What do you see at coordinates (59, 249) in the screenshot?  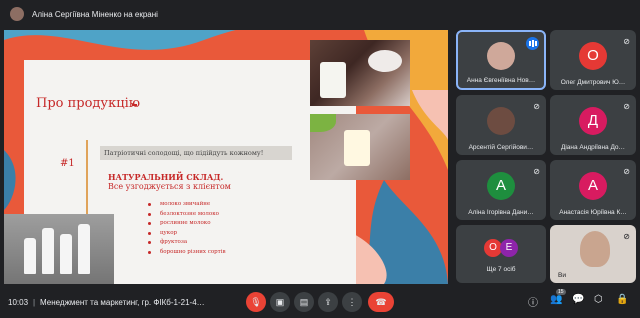 I see `milk-bottles-photo` at bounding box center [59, 249].